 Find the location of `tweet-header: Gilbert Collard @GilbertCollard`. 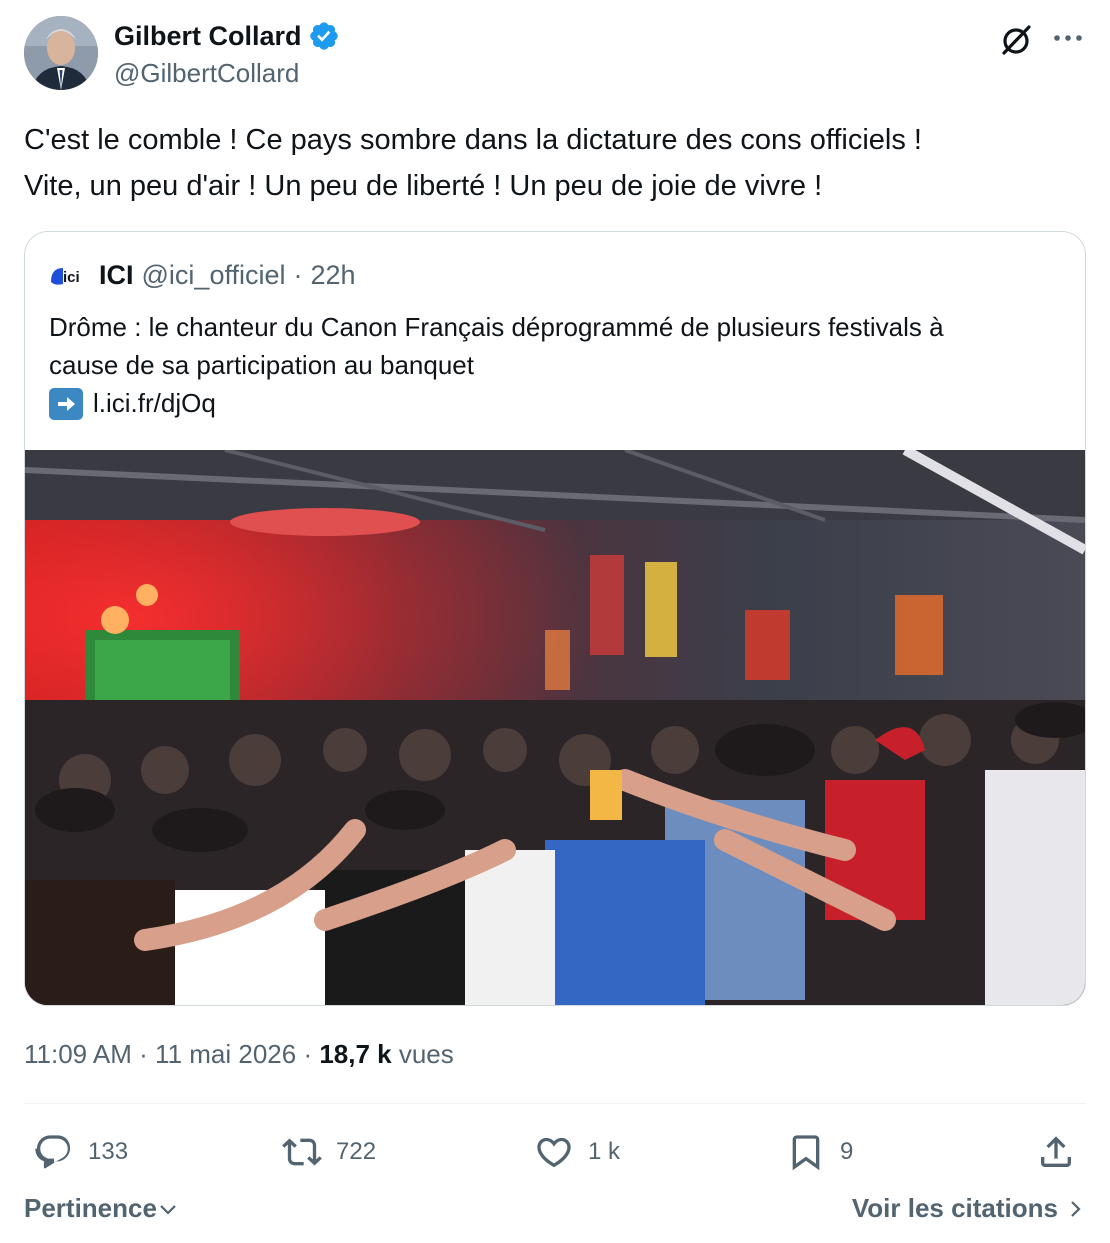

tweet-header: Gilbert Collard @GilbertCollard is located at coordinates (555, 54).